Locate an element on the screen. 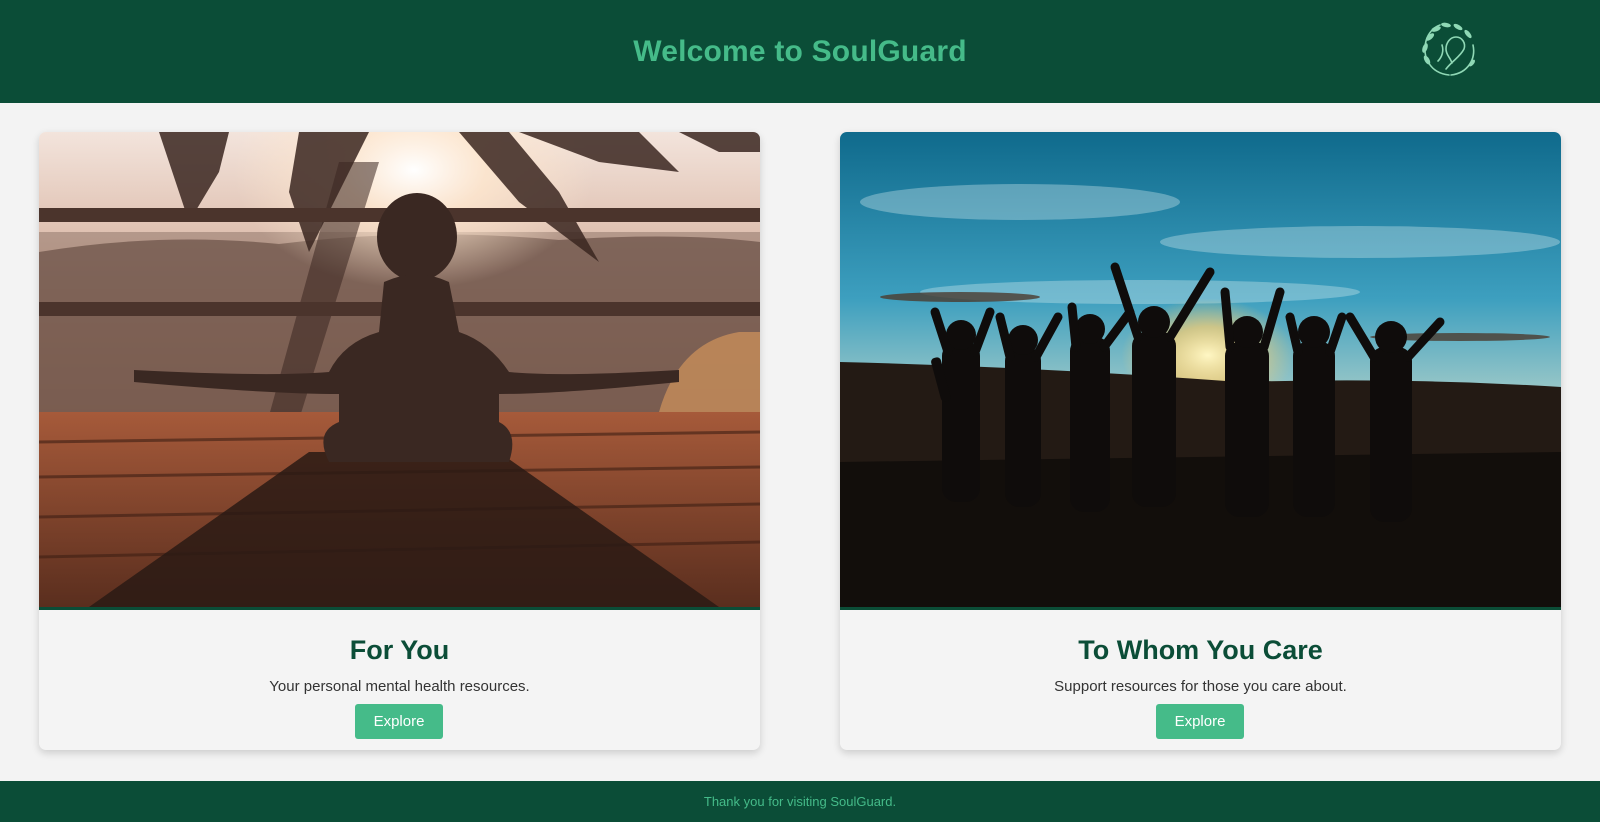 The image size is (1600, 822). card-title: To Whom You Care is located at coordinates (1200, 650).